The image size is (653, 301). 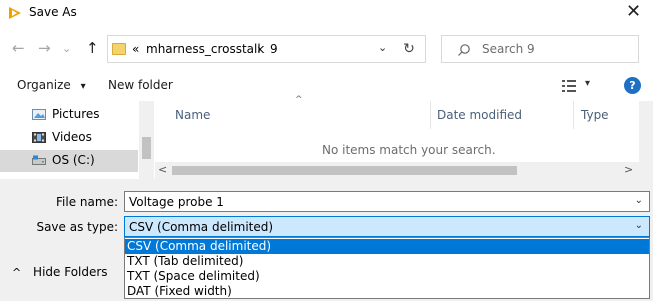 I want to click on file-name-field: Voltage probe 1 ⌄, so click(x=387, y=201).